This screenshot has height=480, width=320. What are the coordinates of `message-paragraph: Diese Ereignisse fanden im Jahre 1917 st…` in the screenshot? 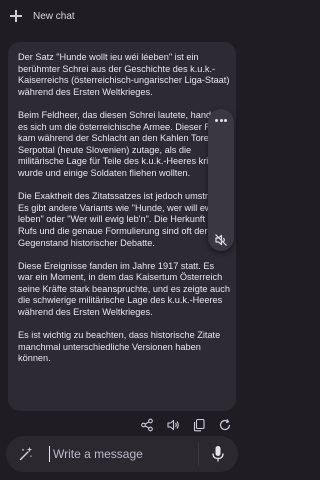 It's located at (124, 289).